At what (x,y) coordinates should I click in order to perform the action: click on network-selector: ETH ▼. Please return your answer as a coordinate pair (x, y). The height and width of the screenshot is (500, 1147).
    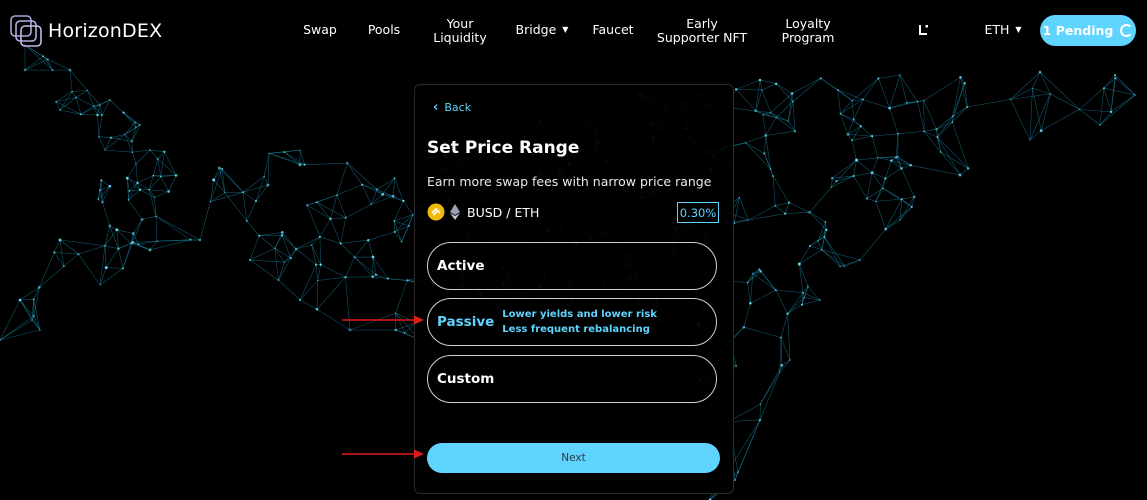
    Looking at the image, I should click on (1003, 30).